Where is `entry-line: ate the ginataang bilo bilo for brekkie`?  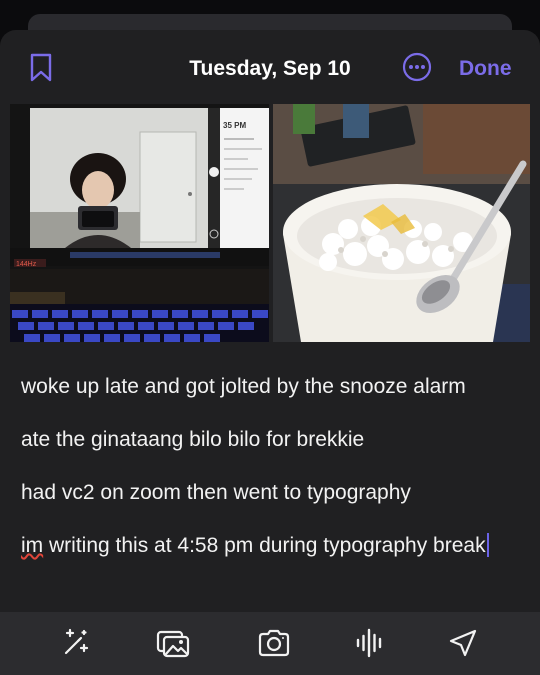 entry-line: ate the ginataang bilo bilo for brekkie is located at coordinates (193, 439).